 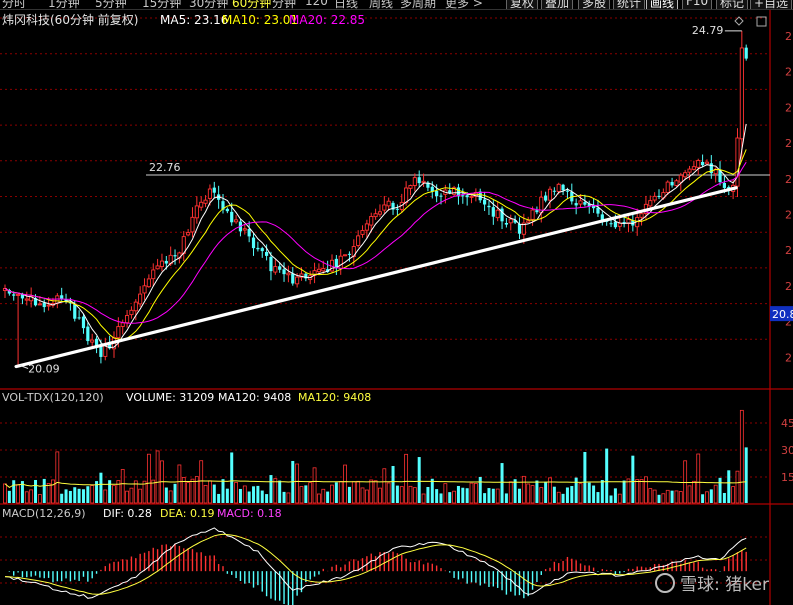 I want to click on period-tab-0: 分时, so click(x=14, y=4).